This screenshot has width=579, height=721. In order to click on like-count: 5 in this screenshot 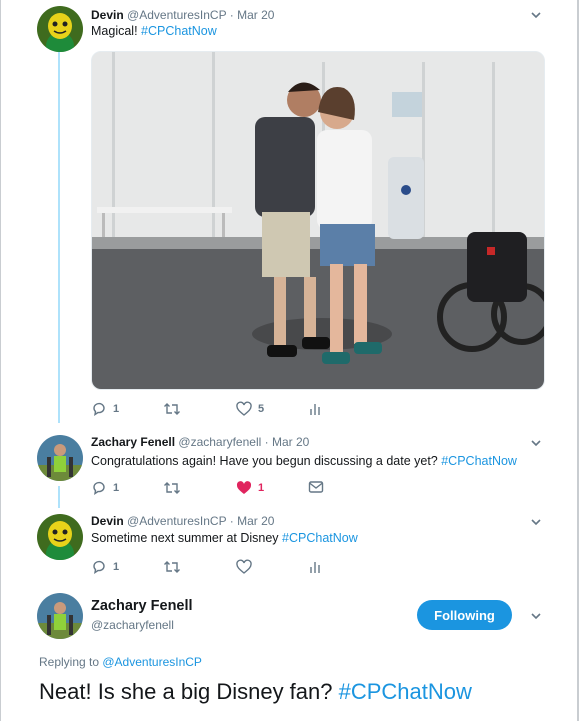, I will do `click(261, 409)`.